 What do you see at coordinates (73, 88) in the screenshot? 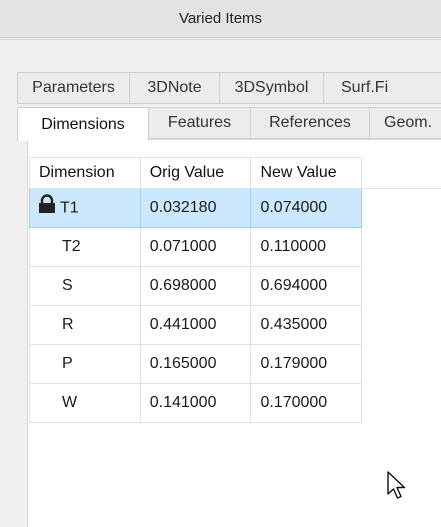
I see `tab-parameters: Parameters` at bounding box center [73, 88].